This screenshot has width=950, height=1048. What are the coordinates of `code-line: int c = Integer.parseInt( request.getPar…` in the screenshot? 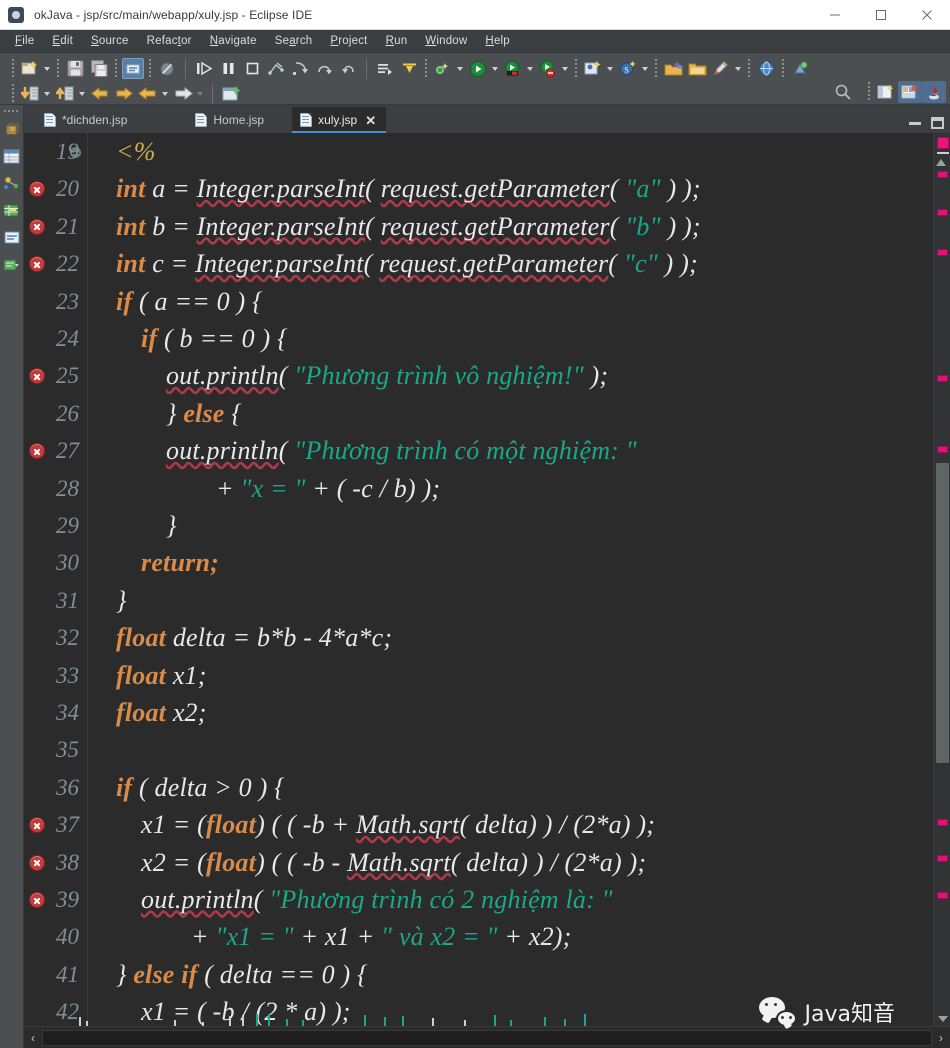 It's located at (517, 263).